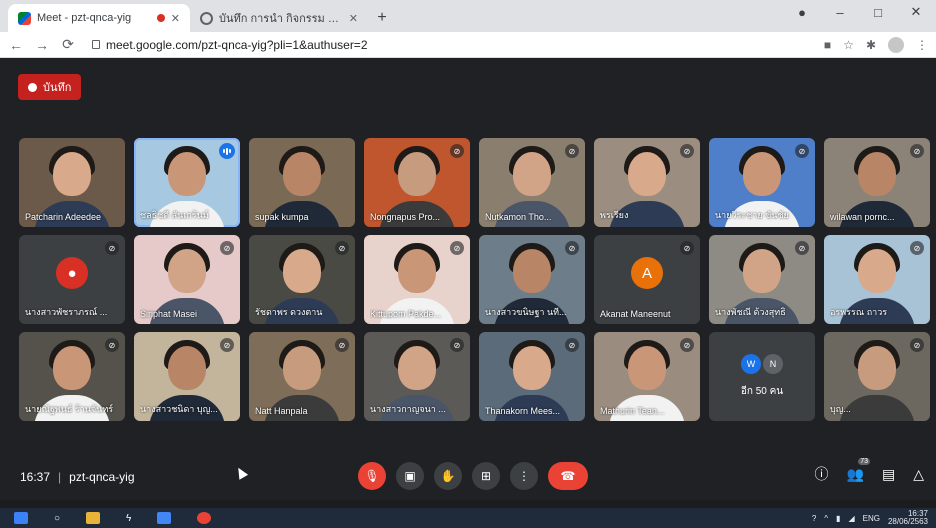 This screenshot has width=936, height=528. What do you see at coordinates (486, 476) in the screenshot?
I see `present-button: ⊞` at bounding box center [486, 476].